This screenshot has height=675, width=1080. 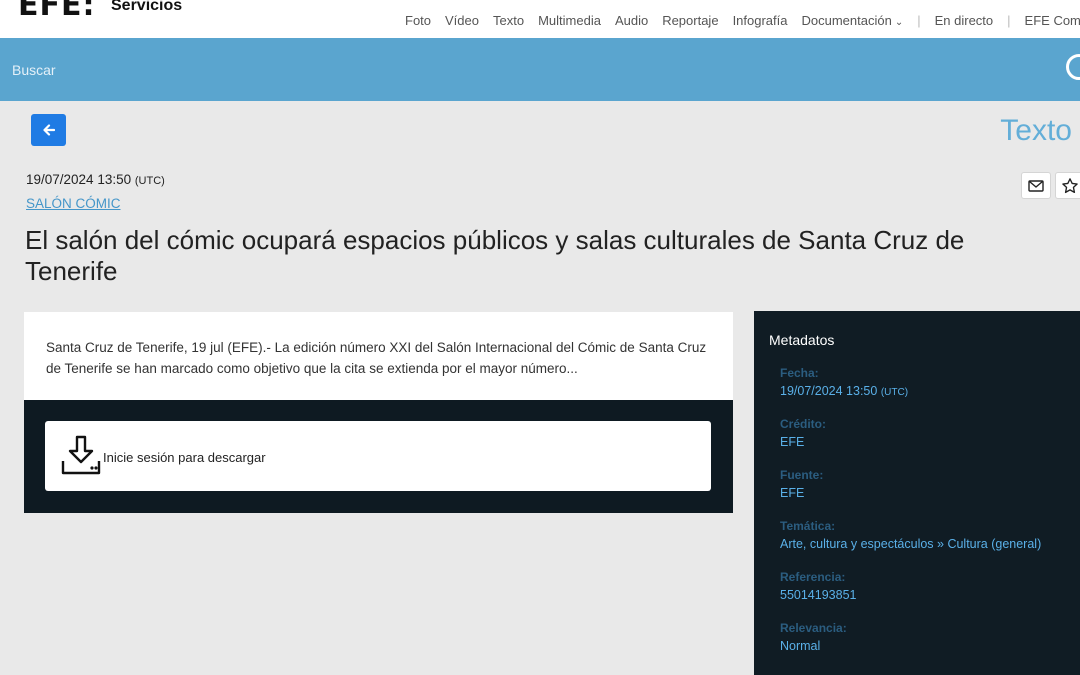 What do you see at coordinates (813, 628) in the screenshot?
I see `meta-label-relevancia: Relevancia:` at bounding box center [813, 628].